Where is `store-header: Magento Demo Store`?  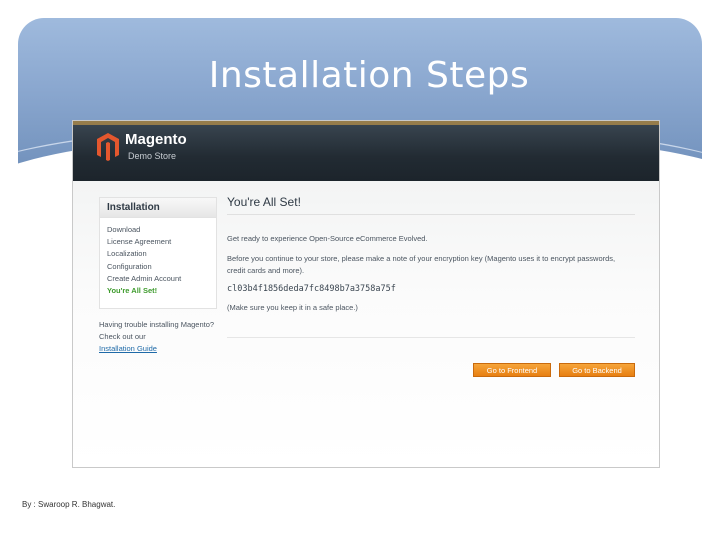 store-header: Magento Demo Store is located at coordinates (366, 151).